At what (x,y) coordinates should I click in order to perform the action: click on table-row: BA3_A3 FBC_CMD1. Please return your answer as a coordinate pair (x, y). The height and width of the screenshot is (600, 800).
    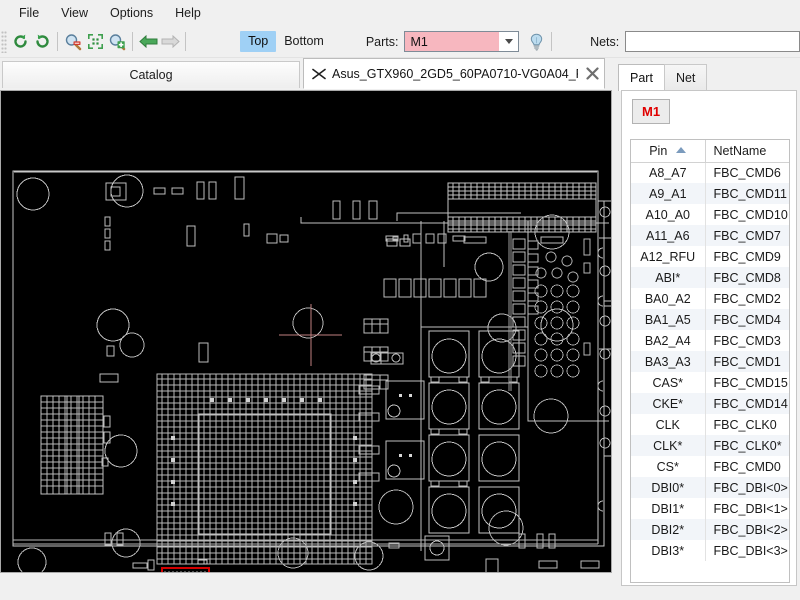
    Looking at the image, I should click on (710, 361).